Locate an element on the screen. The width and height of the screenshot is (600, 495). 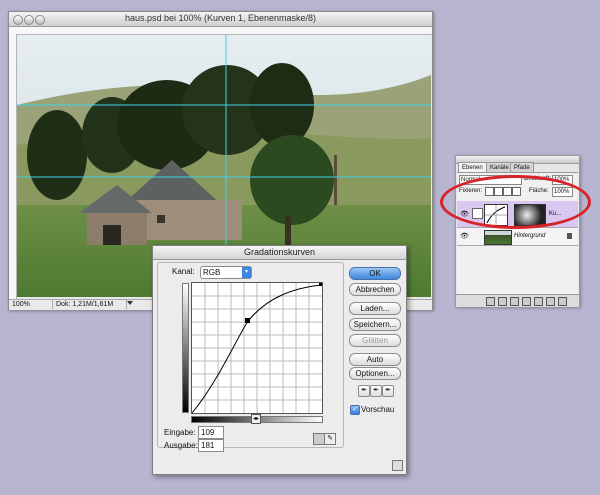
channel-label: Kanal: is located at coordinates (183, 271).